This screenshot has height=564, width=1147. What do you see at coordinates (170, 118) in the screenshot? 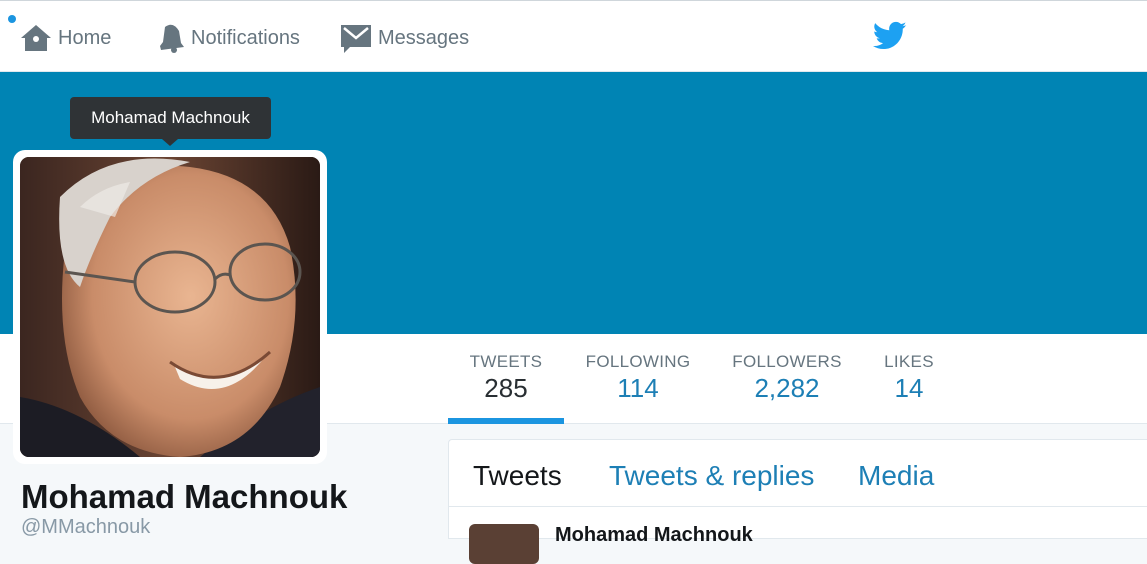
I see `profile-name-tooltip: Mohamad Machnouk` at bounding box center [170, 118].